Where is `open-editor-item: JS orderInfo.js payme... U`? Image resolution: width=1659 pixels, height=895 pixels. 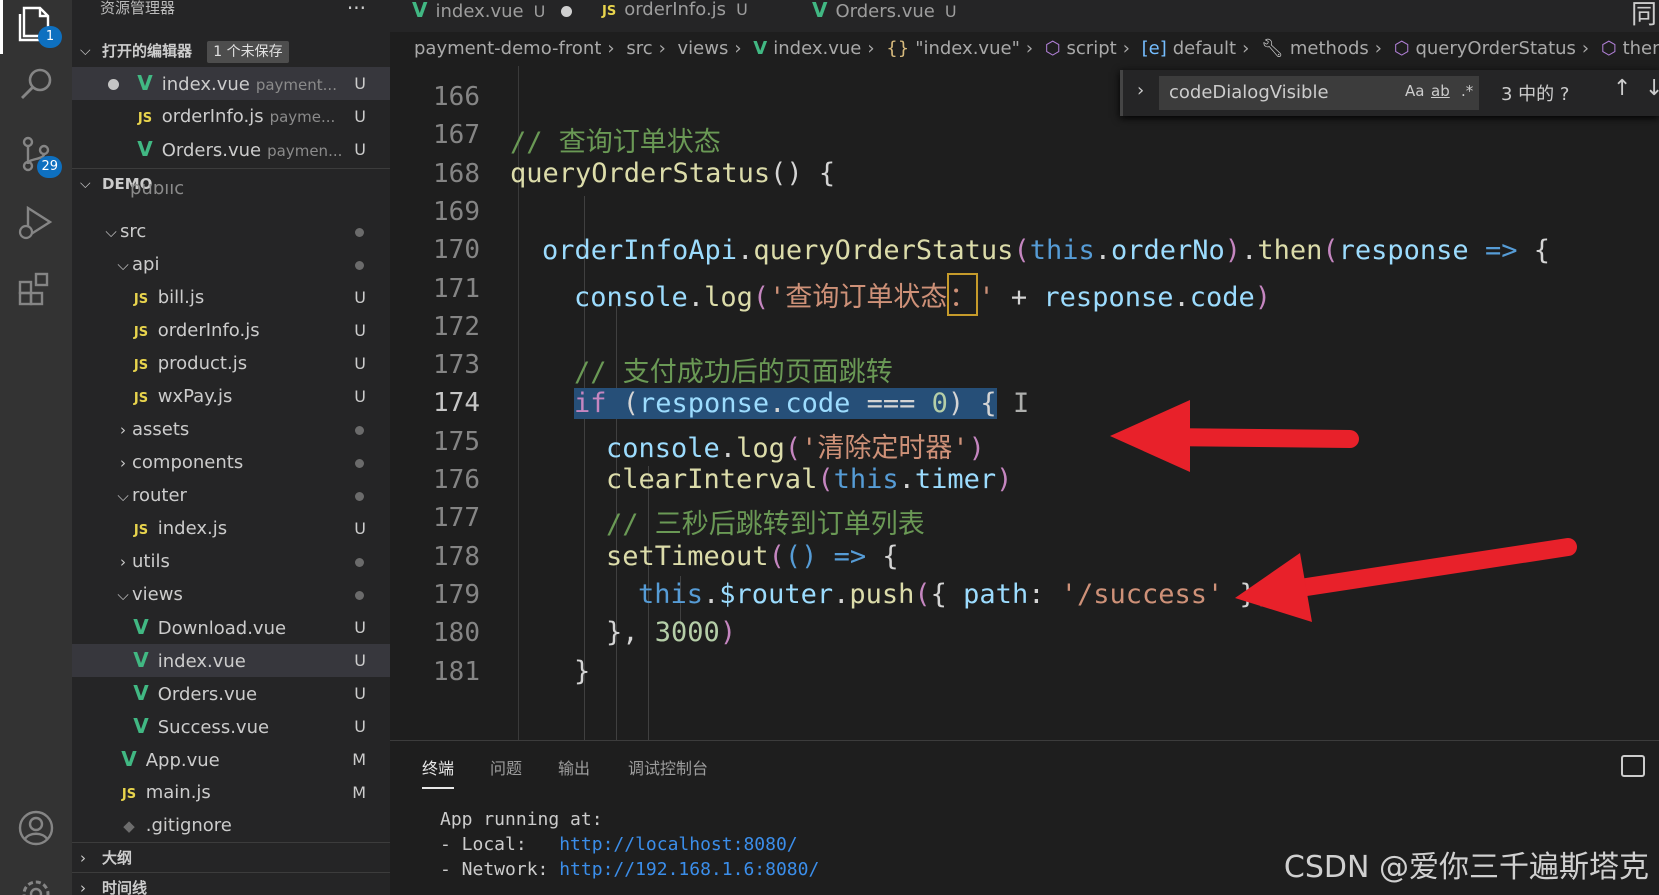
open-editor-item: JS orderInfo.js payme... U is located at coordinates (231, 116).